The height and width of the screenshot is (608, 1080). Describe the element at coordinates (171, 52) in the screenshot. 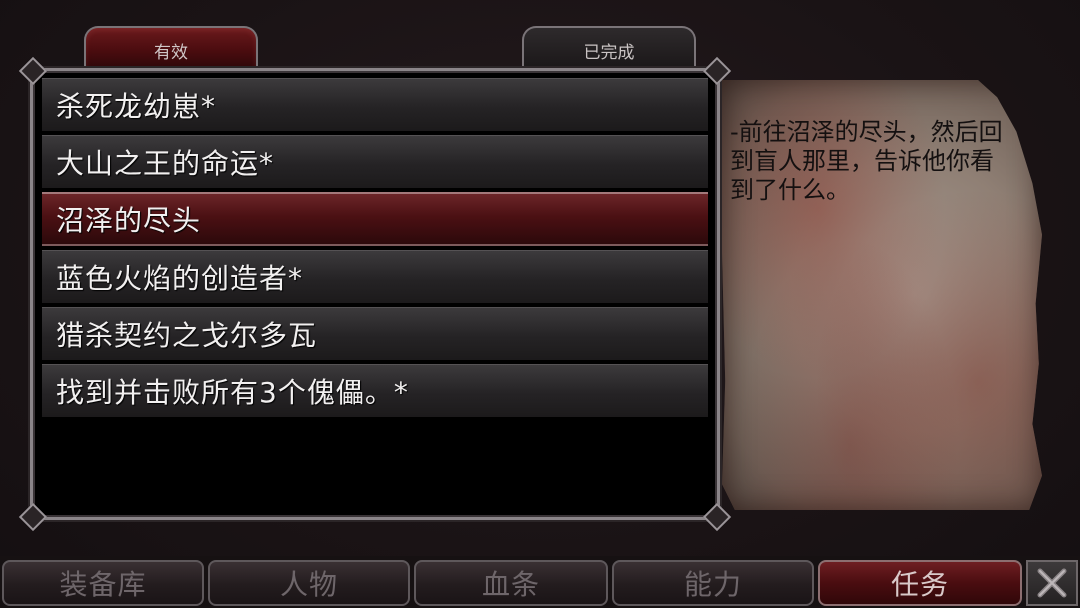

I see `tab-active-label: 有效` at that location.